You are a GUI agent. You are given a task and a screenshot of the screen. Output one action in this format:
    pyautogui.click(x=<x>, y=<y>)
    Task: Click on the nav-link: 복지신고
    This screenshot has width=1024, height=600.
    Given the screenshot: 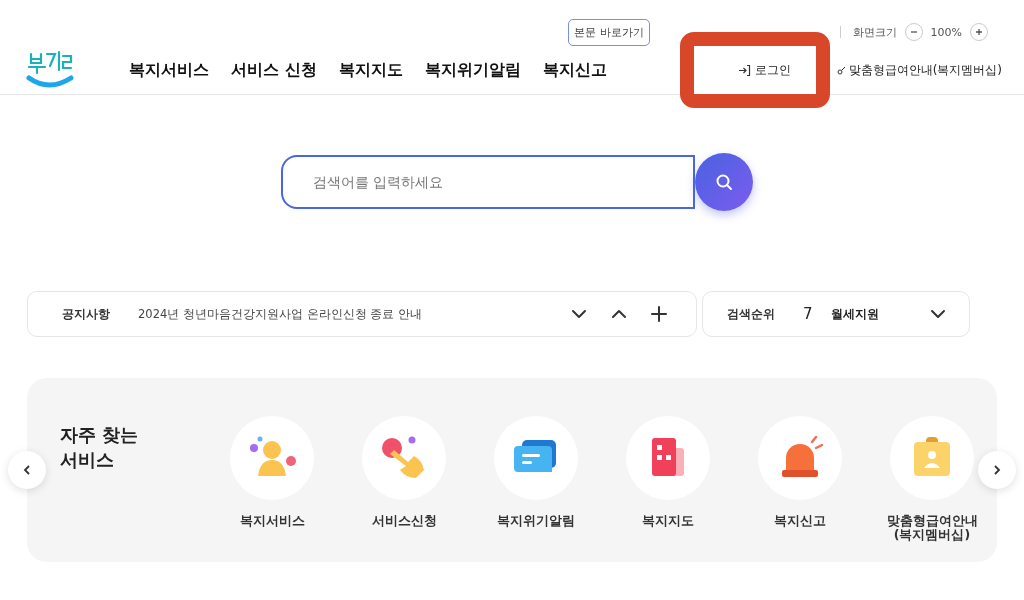 What is the action you would take?
    pyautogui.click(x=574, y=70)
    